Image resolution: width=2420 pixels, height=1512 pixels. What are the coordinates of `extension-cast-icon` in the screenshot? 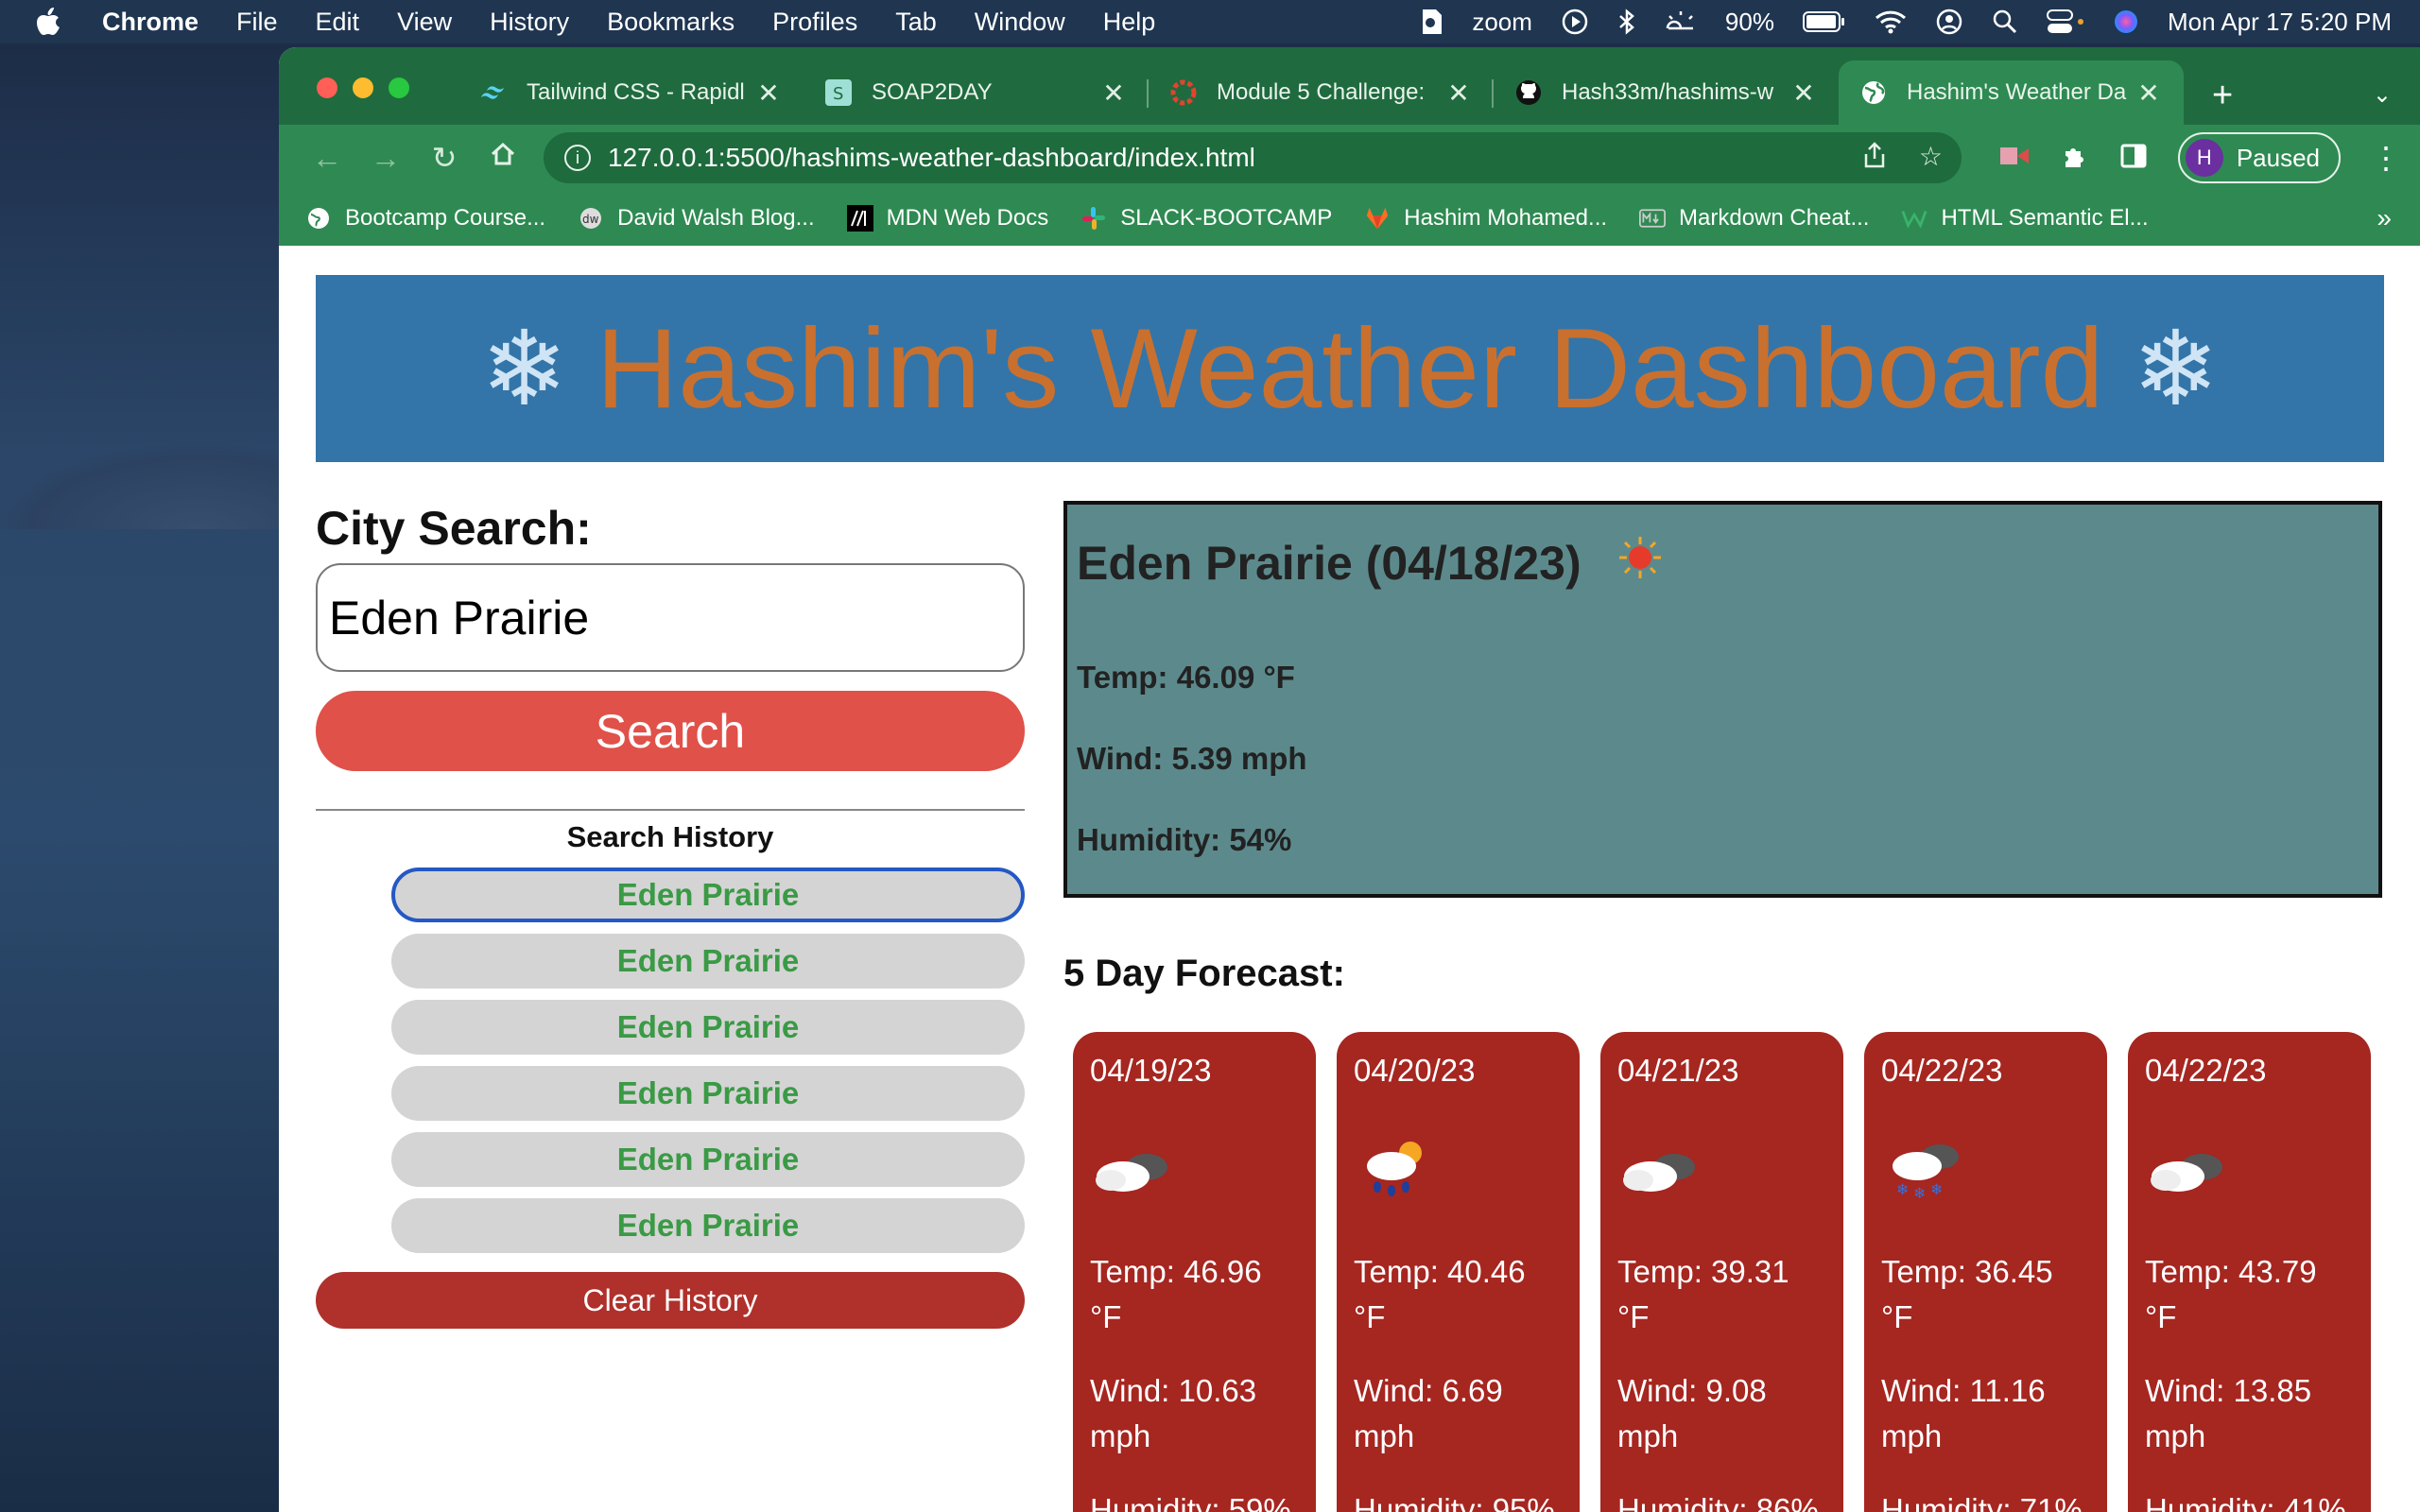 It's located at (2014, 158).